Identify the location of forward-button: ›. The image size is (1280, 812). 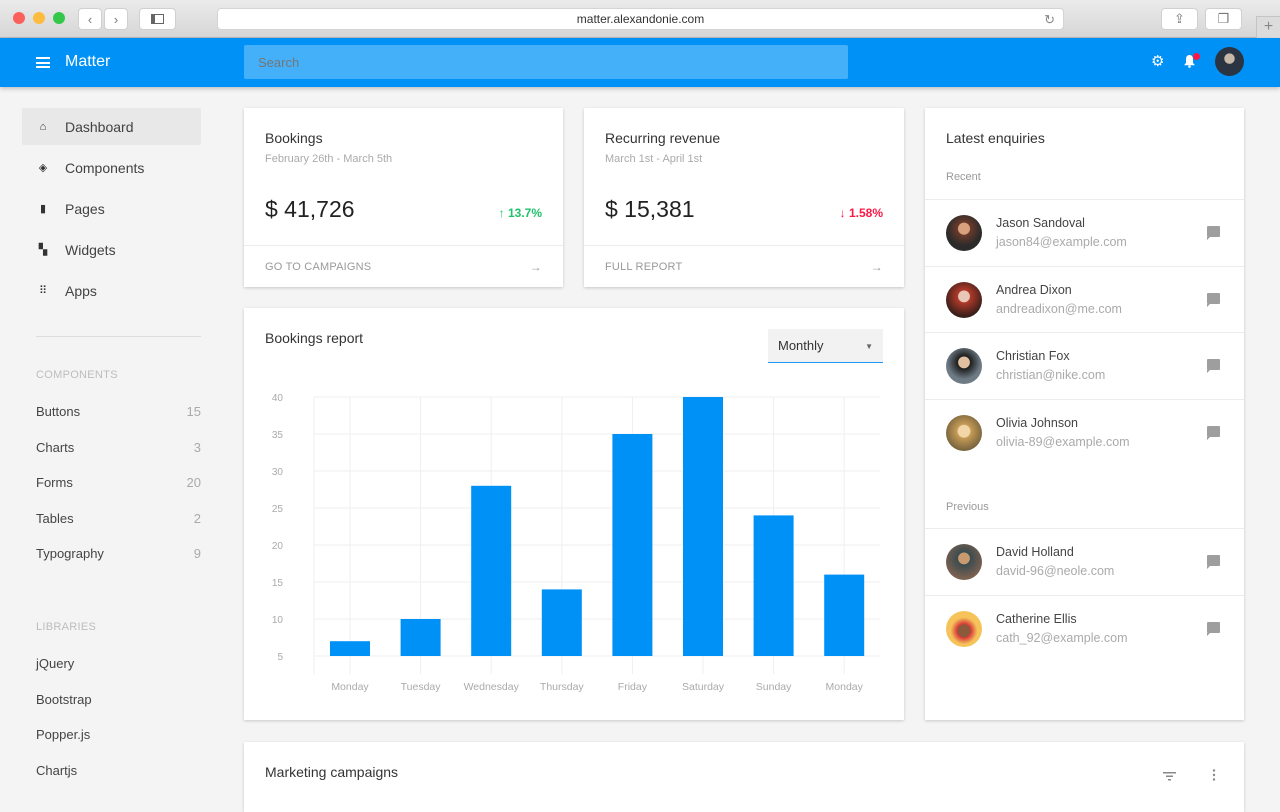
(116, 19).